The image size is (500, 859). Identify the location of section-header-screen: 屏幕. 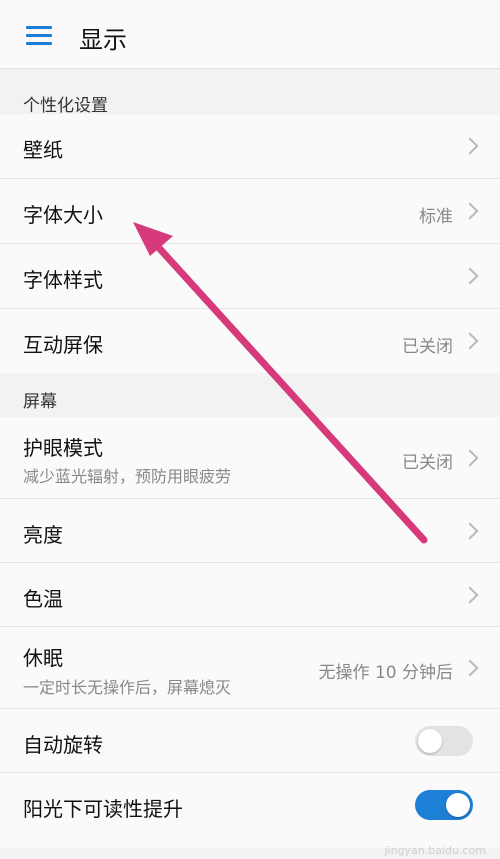
(250, 395).